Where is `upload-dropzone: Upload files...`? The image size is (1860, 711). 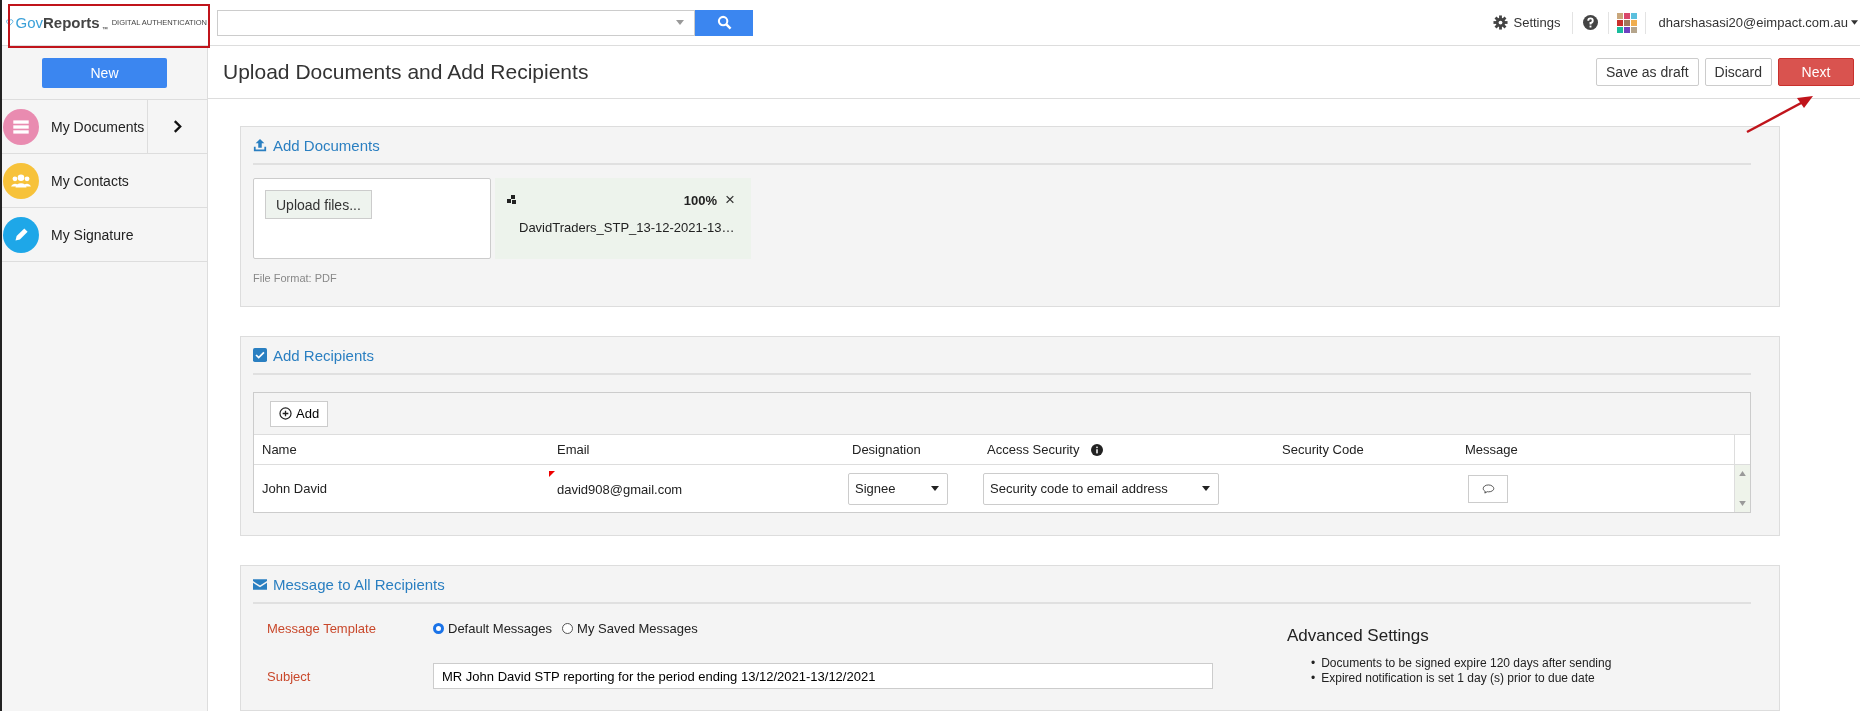
upload-dropzone: Upload files... is located at coordinates (372, 218).